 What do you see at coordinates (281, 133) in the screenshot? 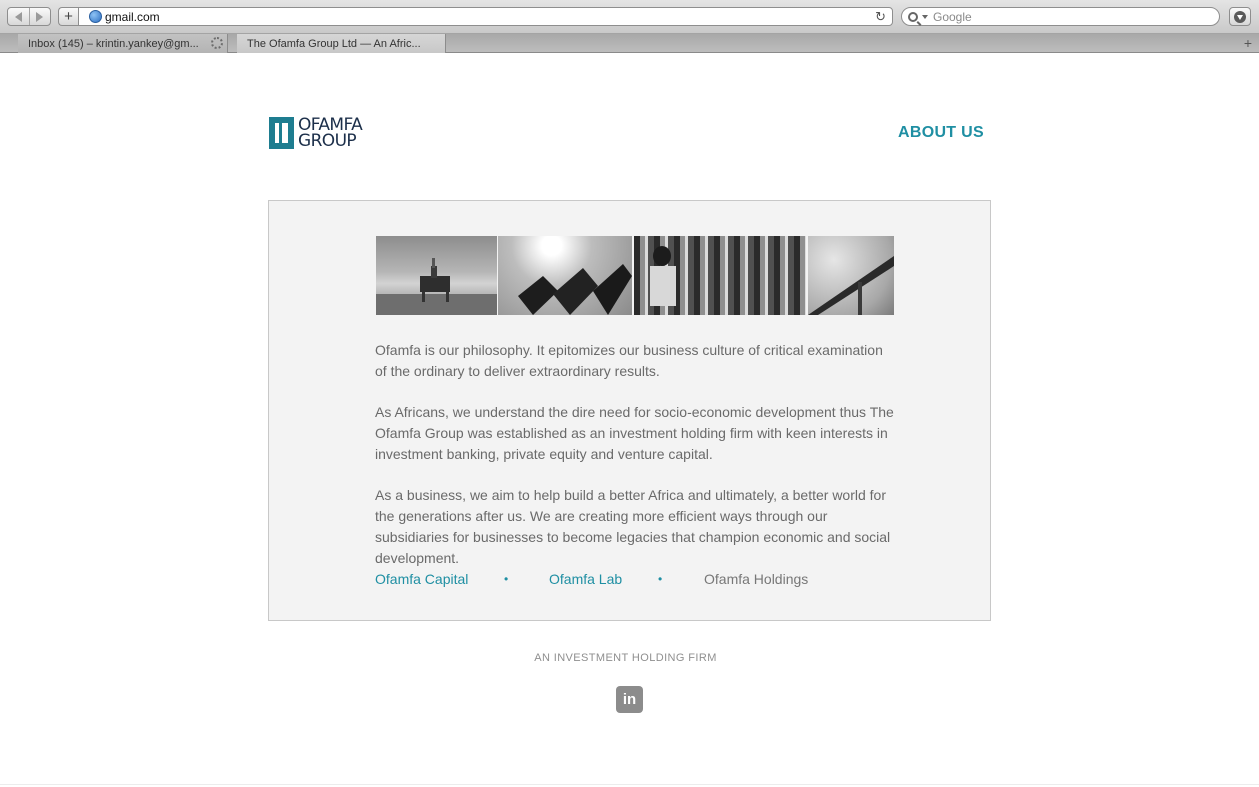
I see `logo-mark-icon` at bounding box center [281, 133].